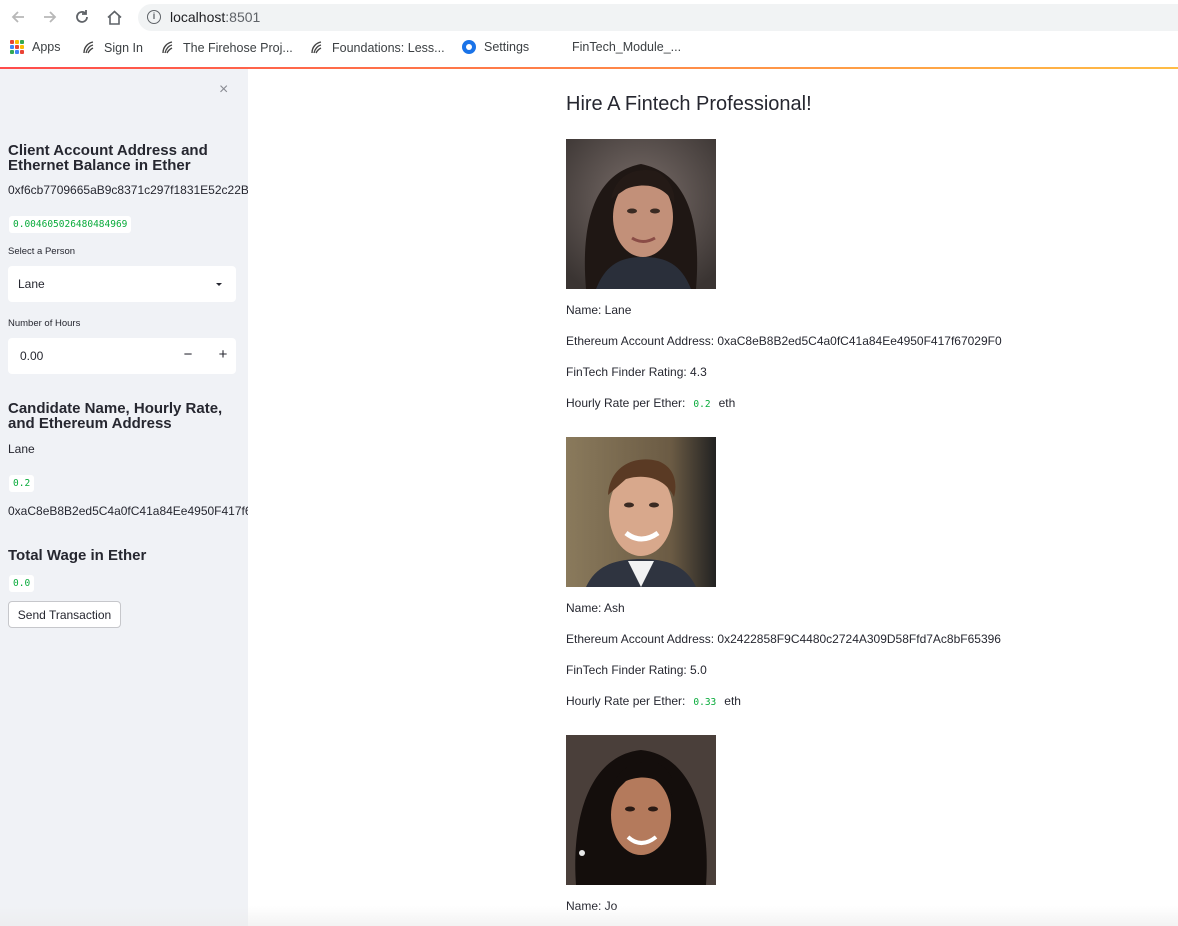 The image size is (1178, 926). I want to click on rate-value: 0.33, so click(705, 702).